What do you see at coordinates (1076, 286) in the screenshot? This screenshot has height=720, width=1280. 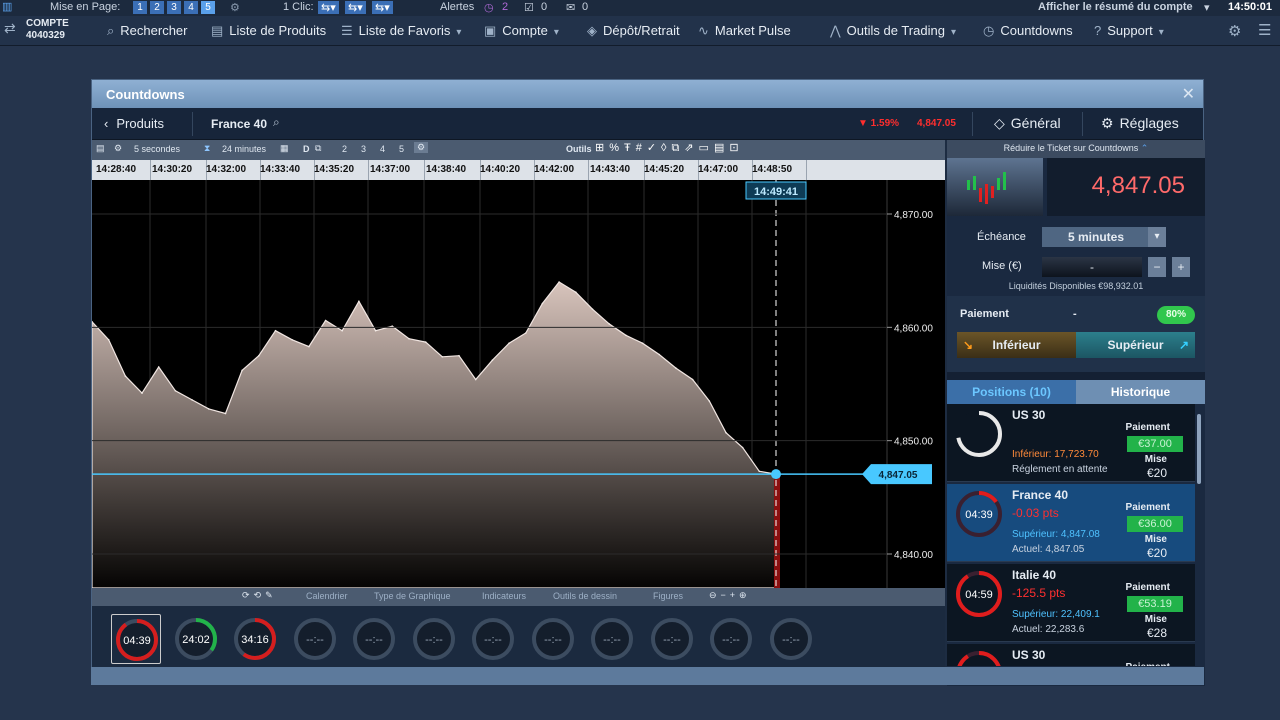 I see `available-liquidity: Liquidités Disponibles €98,932.01` at bounding box center [1076, 286].